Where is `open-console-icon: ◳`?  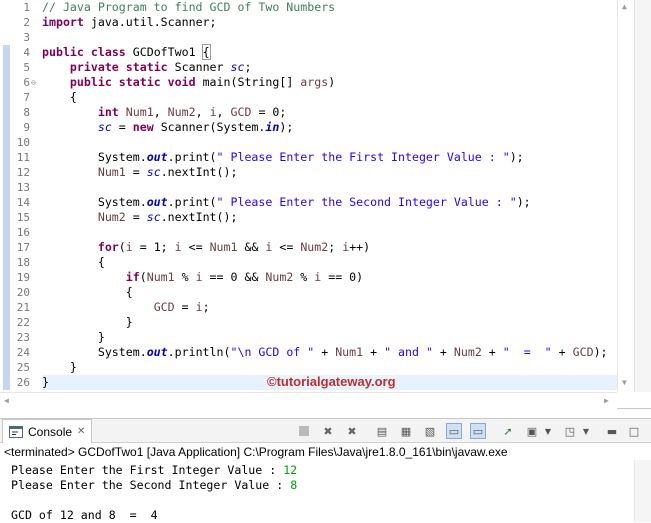 open-console-icon: ◳ is located at coordinates (570, 431).